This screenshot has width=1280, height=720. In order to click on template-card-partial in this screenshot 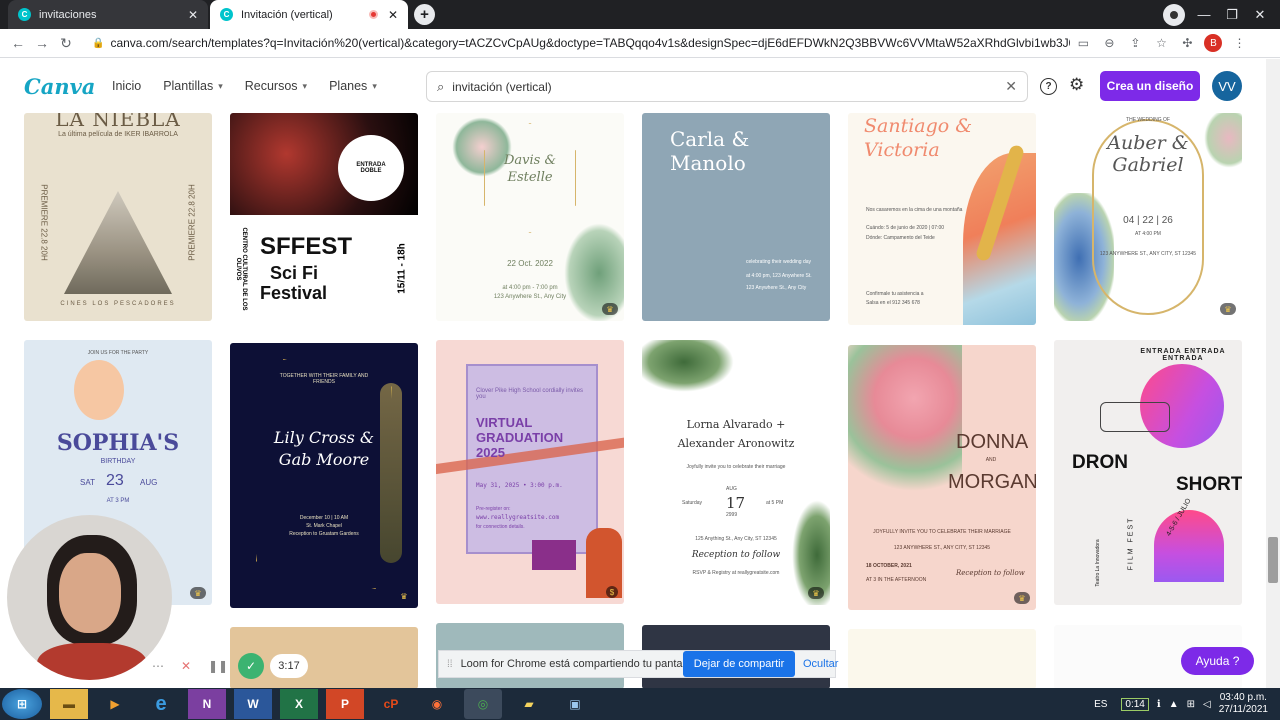, I will do `click(942, 658)`.